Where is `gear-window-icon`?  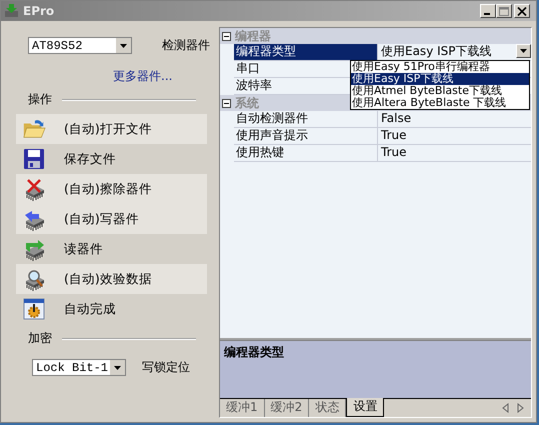
gear-window-icon is located at coordinates (34, 309).